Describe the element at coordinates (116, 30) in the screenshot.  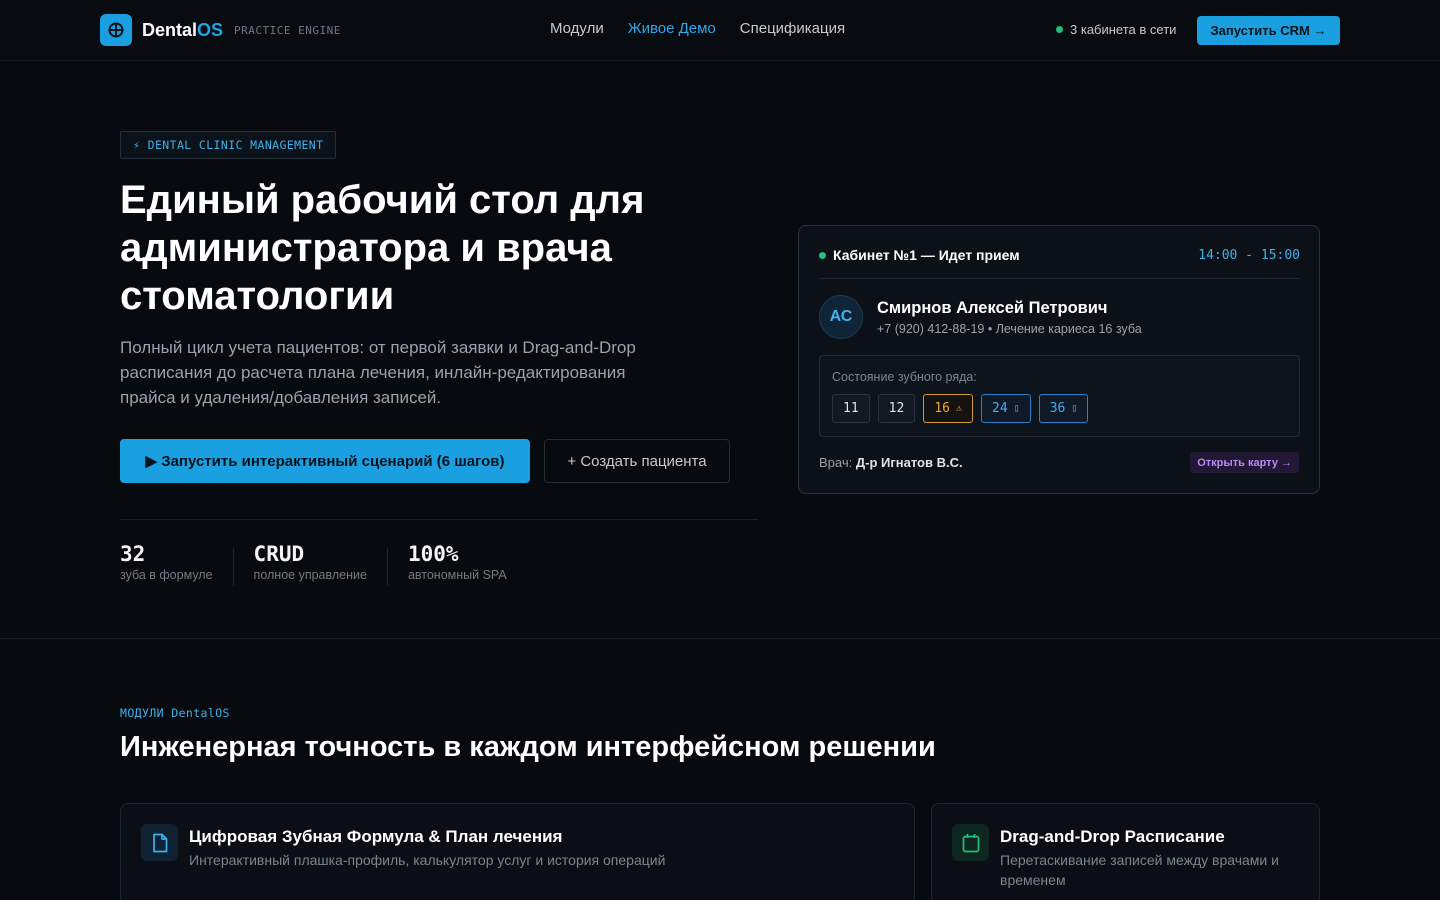
I see `tooth-logo-icon` at that location.